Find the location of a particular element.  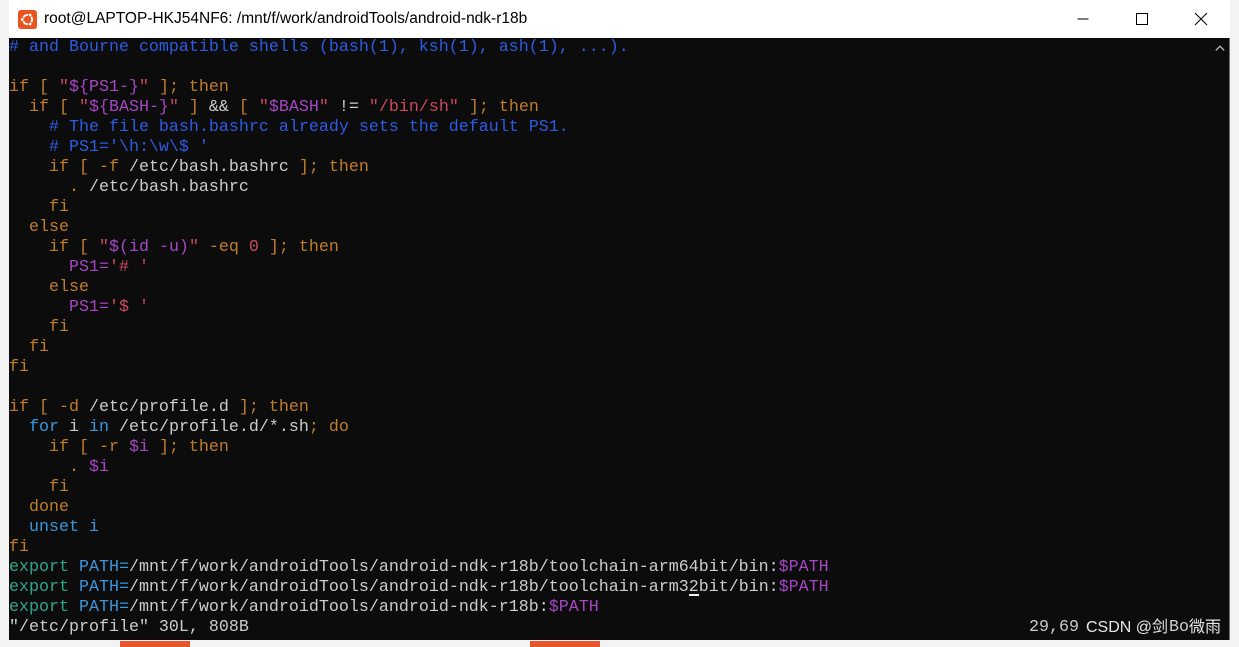

editor-line: PS1='$ ' is located at coordinates (610, 308).